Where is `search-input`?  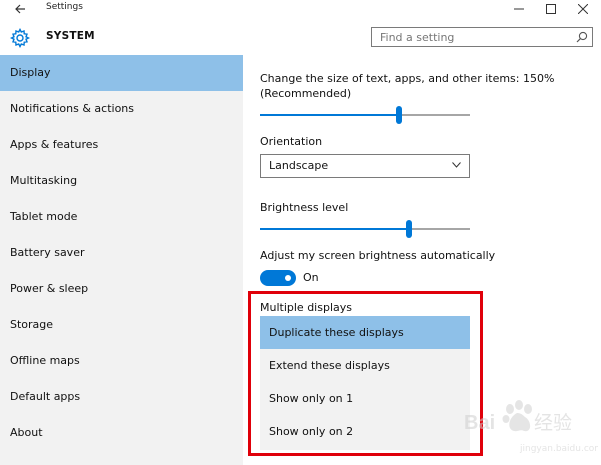
search-input is located at coordinates (474, 37).